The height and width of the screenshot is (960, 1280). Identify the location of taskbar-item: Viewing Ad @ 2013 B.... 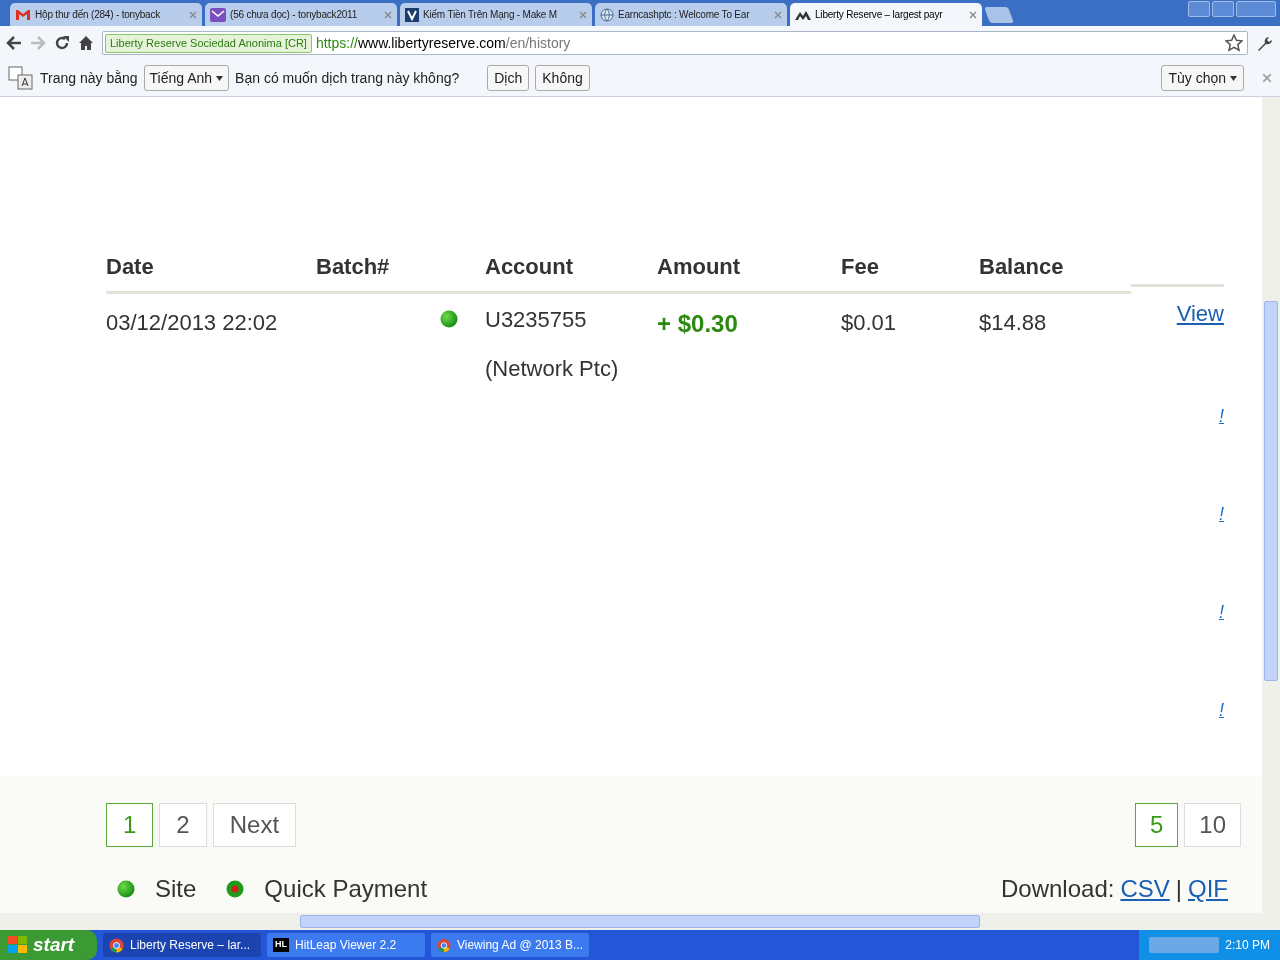
(510, 945).